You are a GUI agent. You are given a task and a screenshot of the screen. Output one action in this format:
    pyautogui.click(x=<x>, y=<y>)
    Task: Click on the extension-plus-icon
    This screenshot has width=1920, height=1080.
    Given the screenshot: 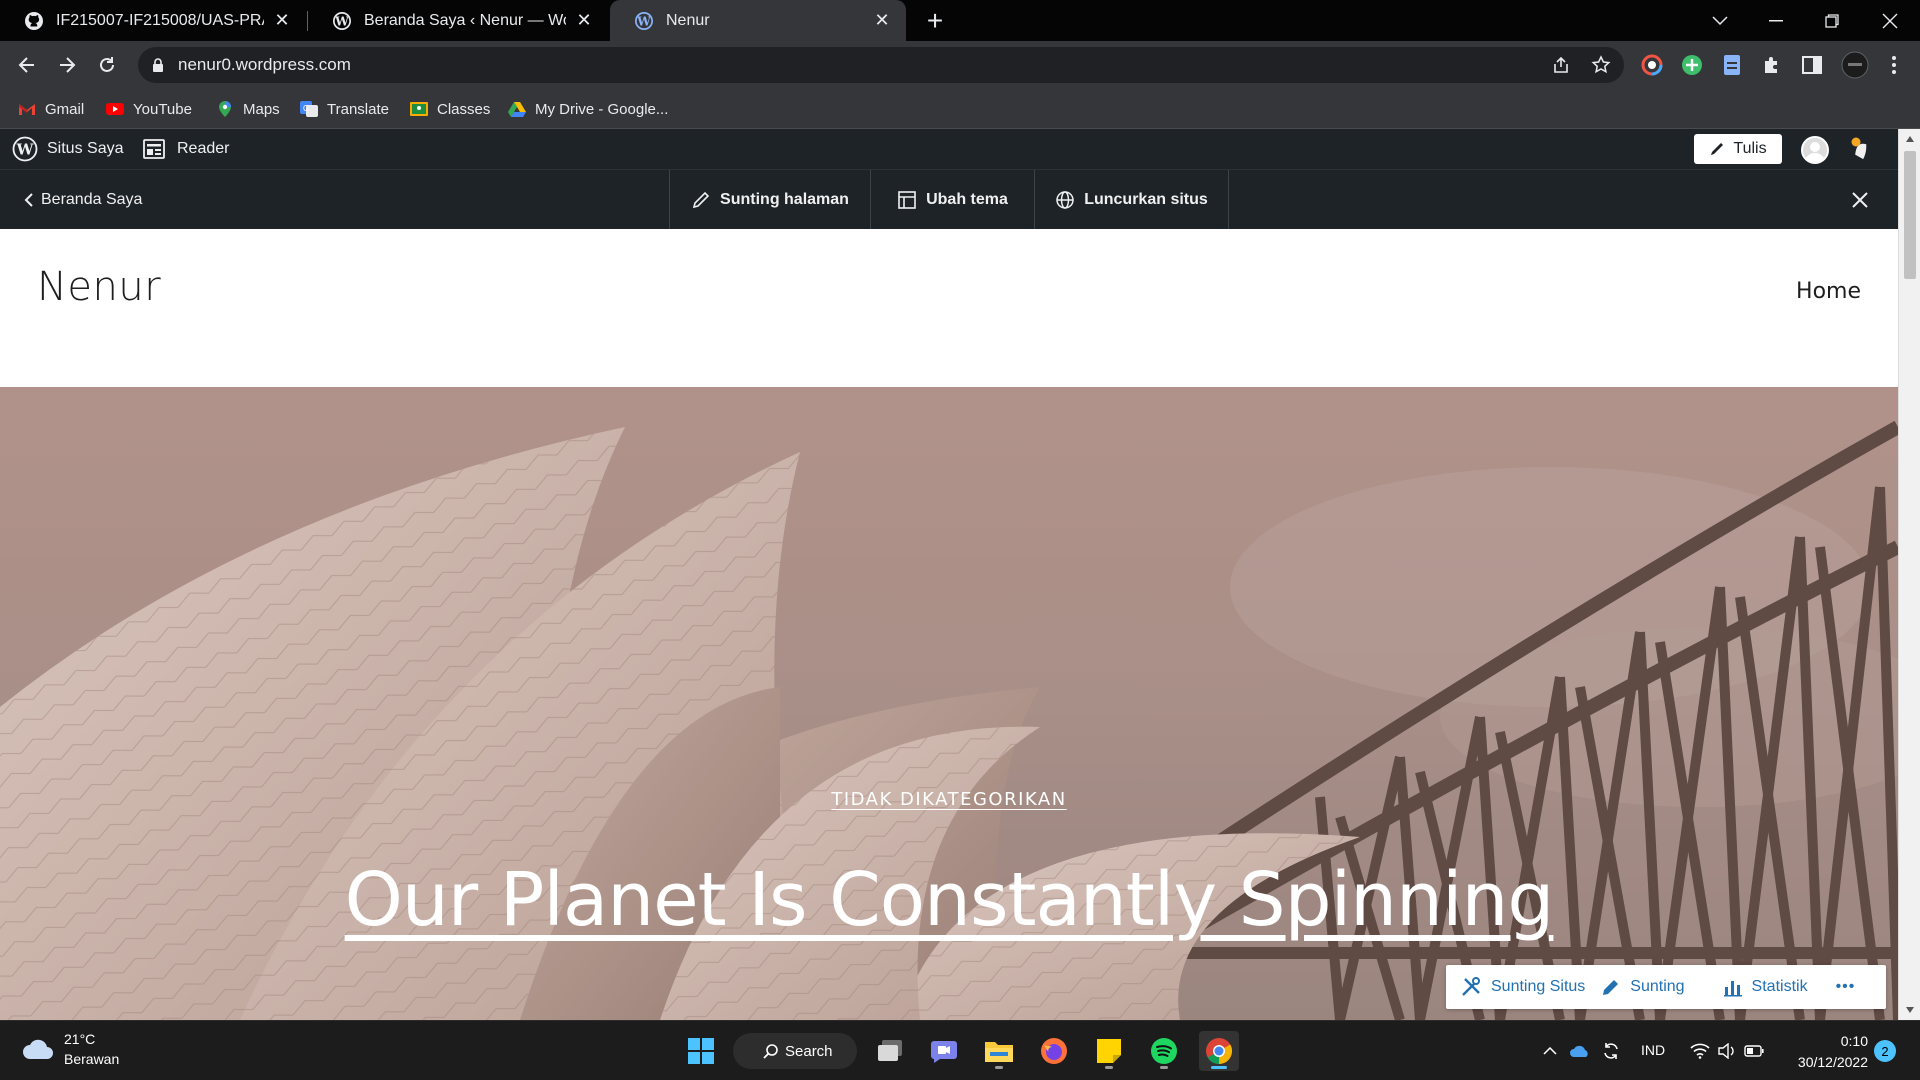 What is the action you would take?
    pyautogui.click(x=1692, y=65)
    